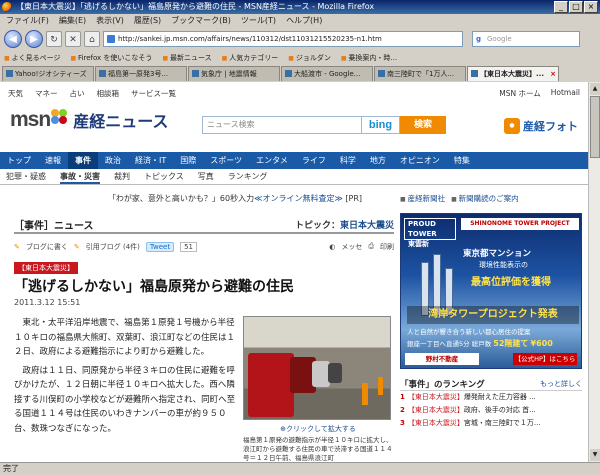 The width and height of the screenshot is (600, 475). I want to click on article-photo, so click(317, 368).